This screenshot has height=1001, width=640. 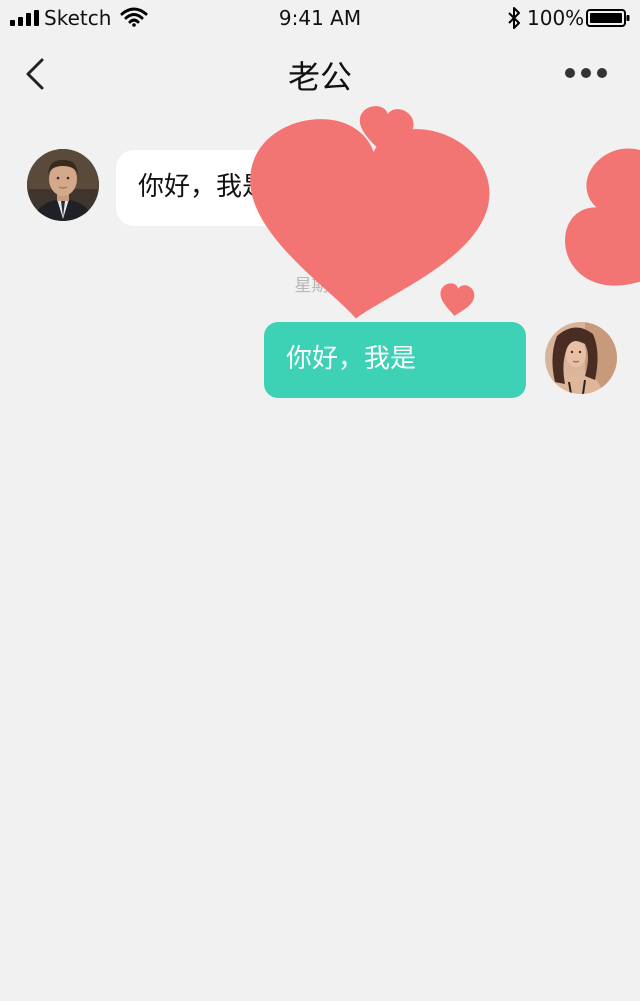 What do you see at coordinates (351, 359) in the screenshot?
I see `outgoing-message-text: 你好，我是` at bounding box center [351, 359].